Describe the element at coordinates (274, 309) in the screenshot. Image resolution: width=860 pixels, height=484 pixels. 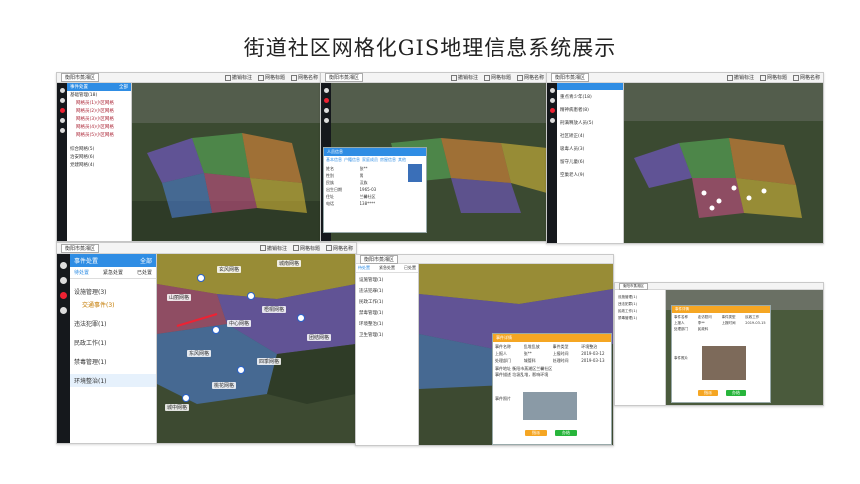
I see `grid-label: 梧桐网格` at that location.